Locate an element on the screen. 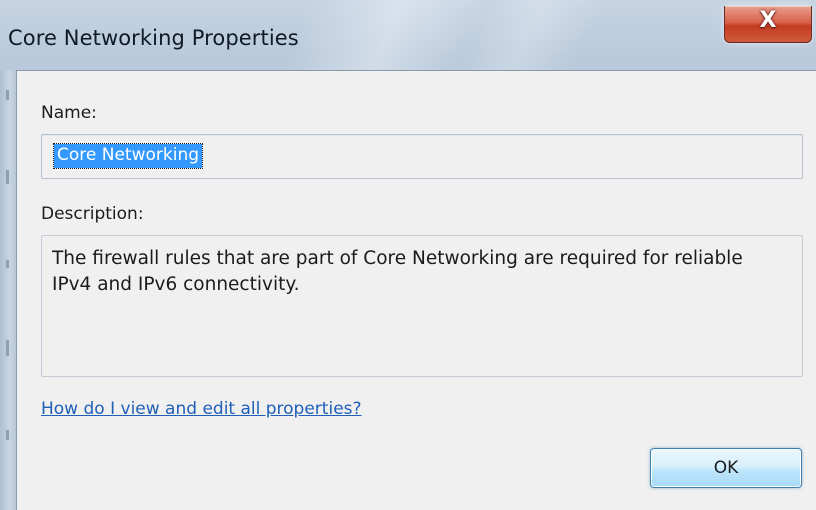 Image resolution: width=816 pixels, height=510 pixels. window-title: Core Networking Properties is located at coordinates (153, 38).